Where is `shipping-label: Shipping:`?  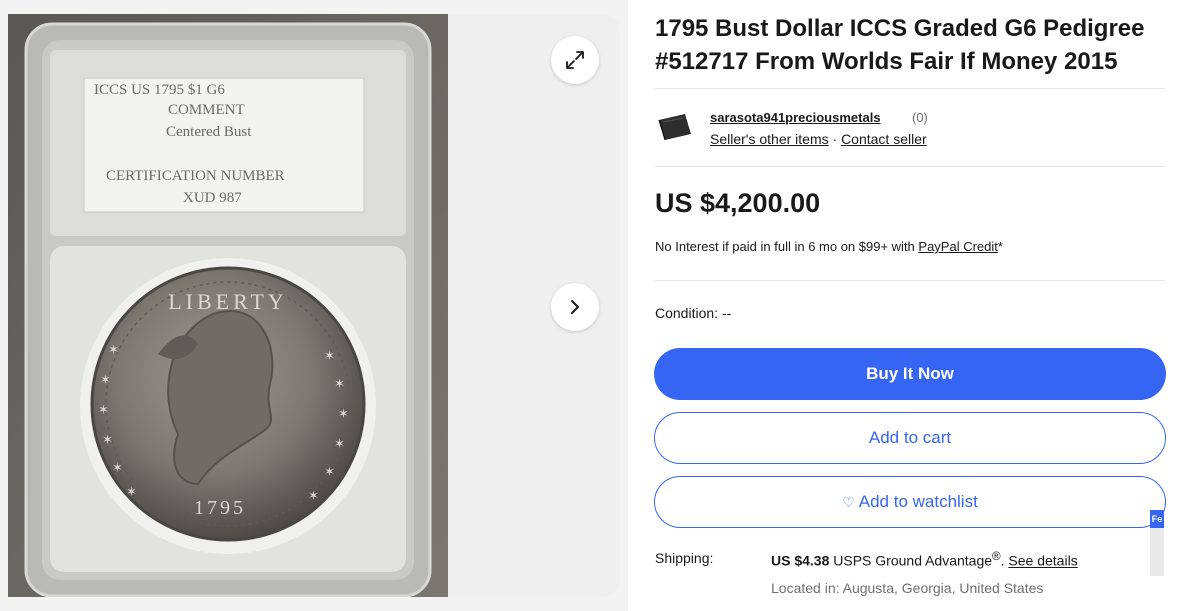 shipping-label: Shipping: is located at coordinates (684, 558).